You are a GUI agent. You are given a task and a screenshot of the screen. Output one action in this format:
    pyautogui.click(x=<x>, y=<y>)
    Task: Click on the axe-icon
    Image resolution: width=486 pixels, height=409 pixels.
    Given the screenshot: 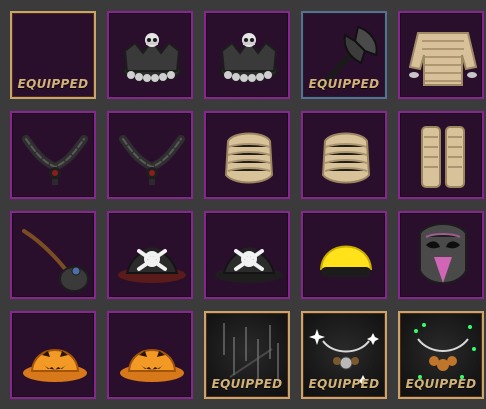 What is the action you would take?
    pyautogui.click(x=349, y=56)
    